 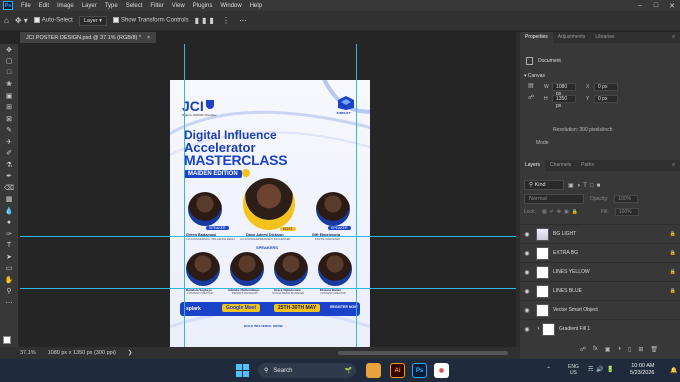 What do you see at coordinates (531, 85) in the screenshot?
I see `orientation-icon: ▤` at bounding box center [531, 85].